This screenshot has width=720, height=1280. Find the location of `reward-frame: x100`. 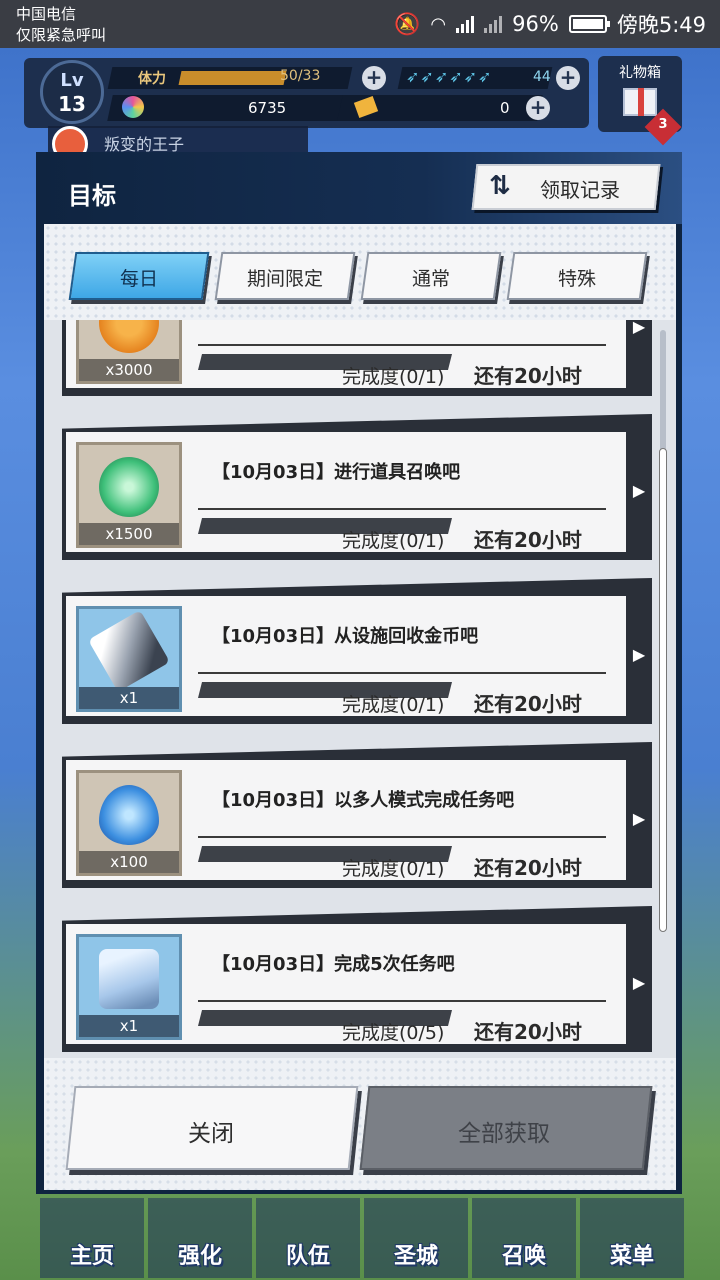

reward-frame: x100 is located at coordinates (129, 823).